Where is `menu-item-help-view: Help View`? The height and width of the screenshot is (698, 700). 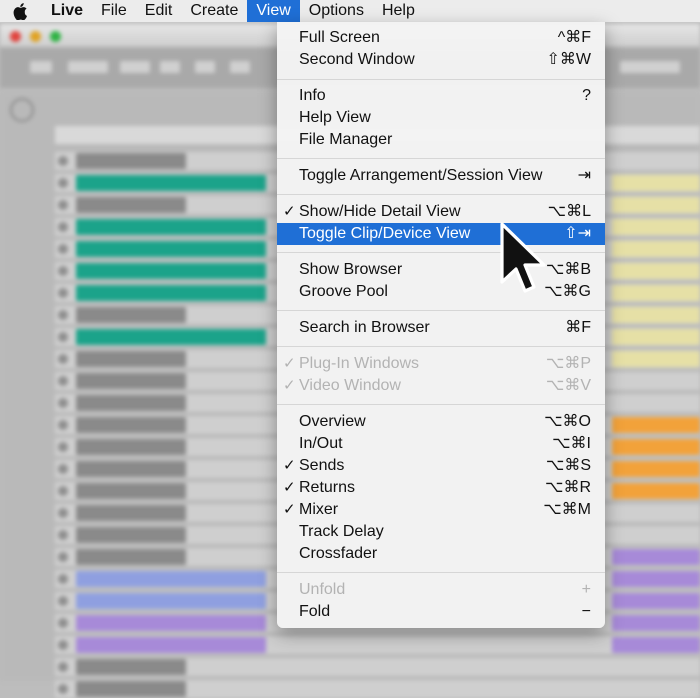
menu-item-help-view: Help View is located at coordinates (441, 118).